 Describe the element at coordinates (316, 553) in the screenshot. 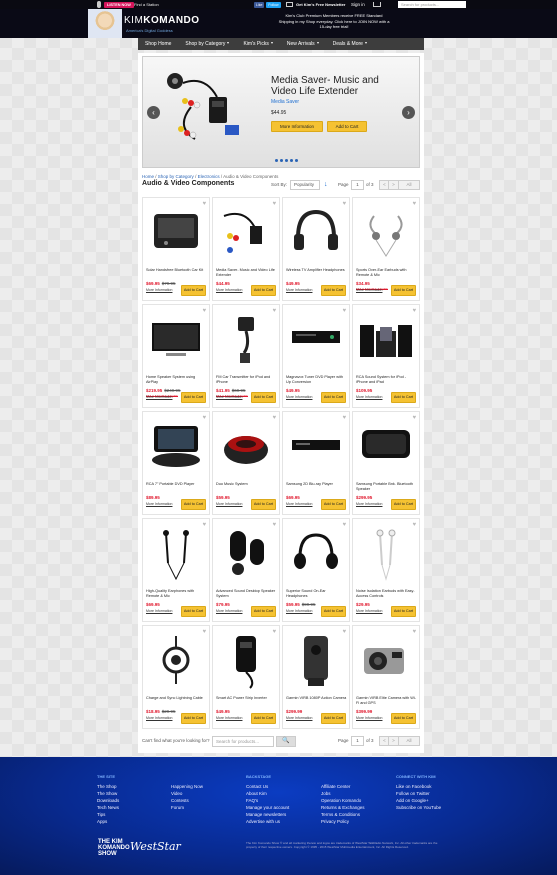

I see `onear-icon` at that location.